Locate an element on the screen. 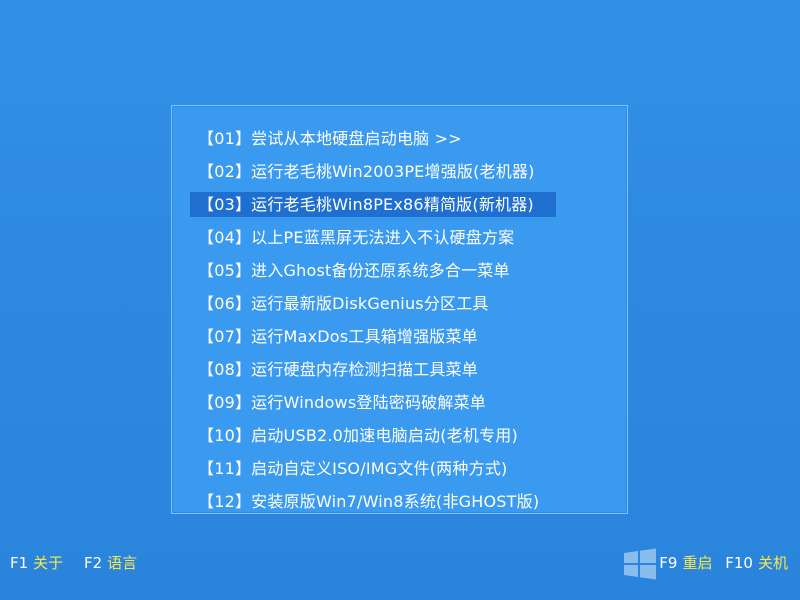 The image size is (800, 600). menu-item-06: 【06】运行最新版DiskGenius分区工具 is located at coordinates (350, 303).